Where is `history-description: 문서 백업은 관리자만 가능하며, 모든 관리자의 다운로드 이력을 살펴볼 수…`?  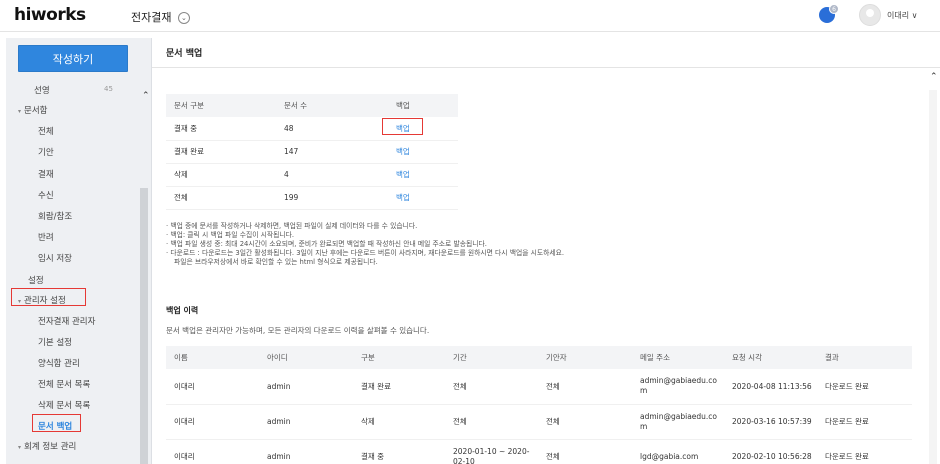
history-description: 문서 백업은 관리자만 가능하며, 모든 관리자의 다운로드 이력을 살펴볼 수… is located at coordinates (298, 330).